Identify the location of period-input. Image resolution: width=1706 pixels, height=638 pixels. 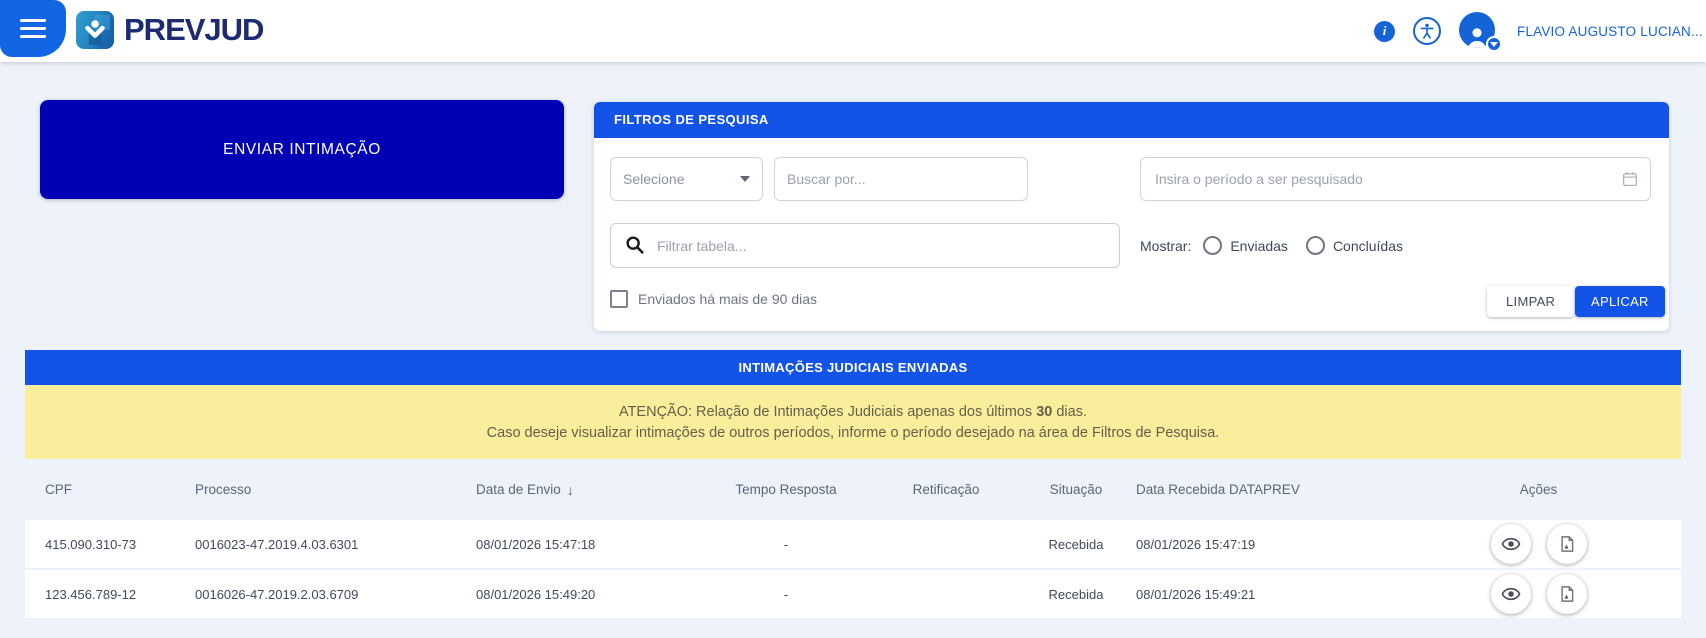
(1395, 179).